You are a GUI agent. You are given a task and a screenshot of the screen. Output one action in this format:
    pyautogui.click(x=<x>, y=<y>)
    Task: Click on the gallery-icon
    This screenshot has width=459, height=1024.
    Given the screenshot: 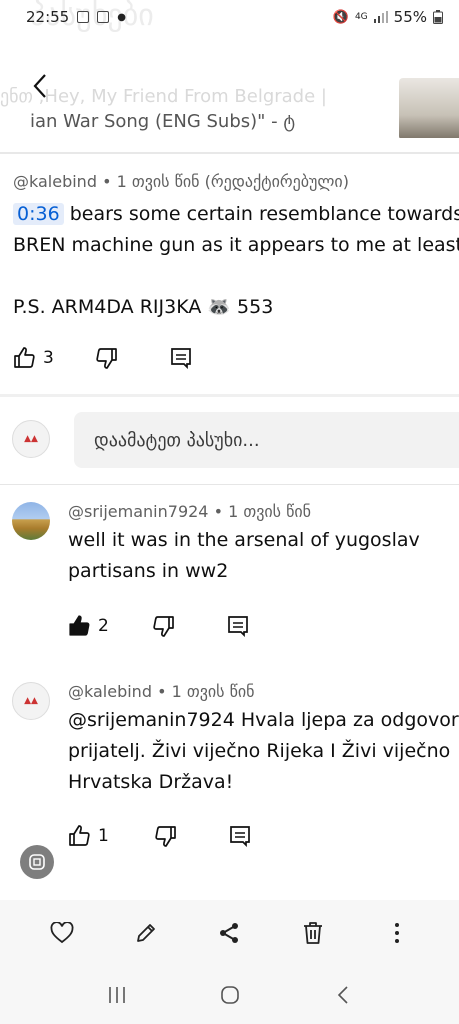 What is the action you would take?
    pyautogui.click(x=83, y=17)
    